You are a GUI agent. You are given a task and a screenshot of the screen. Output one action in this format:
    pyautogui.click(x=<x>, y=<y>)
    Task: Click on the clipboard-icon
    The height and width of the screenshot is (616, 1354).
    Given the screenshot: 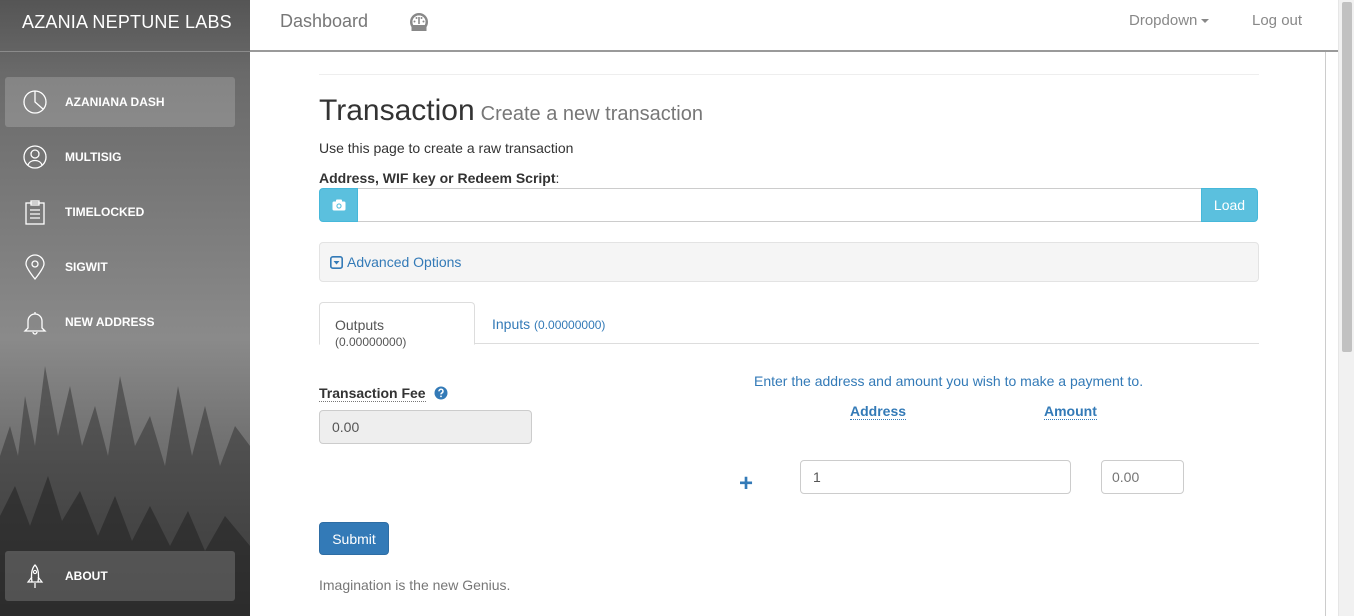 What is the action you would take?
    pyautogui.click(x=35, y=212)
    